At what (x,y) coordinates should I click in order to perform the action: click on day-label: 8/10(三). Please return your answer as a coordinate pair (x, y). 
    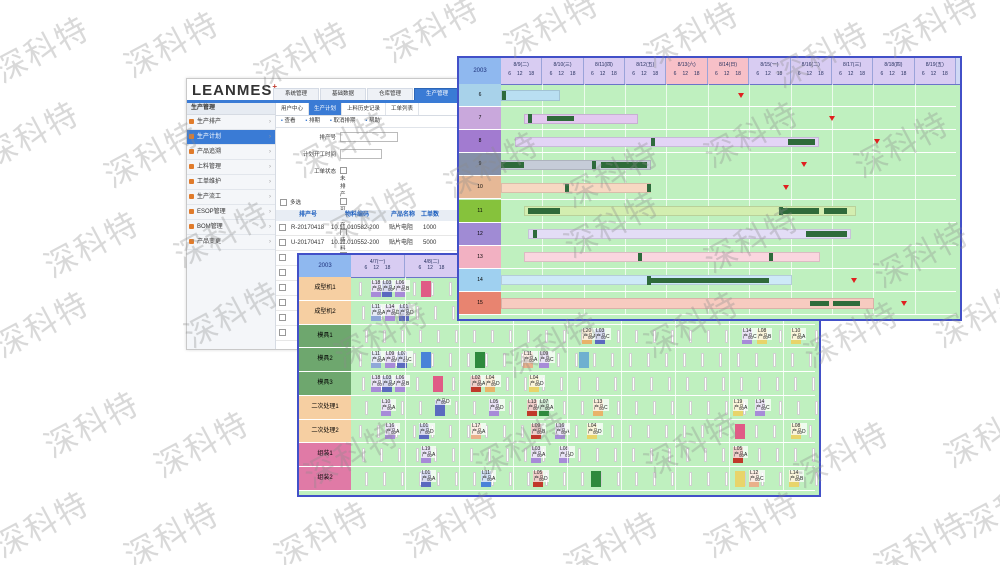
    Looking at the image, I should click on (562, 65).